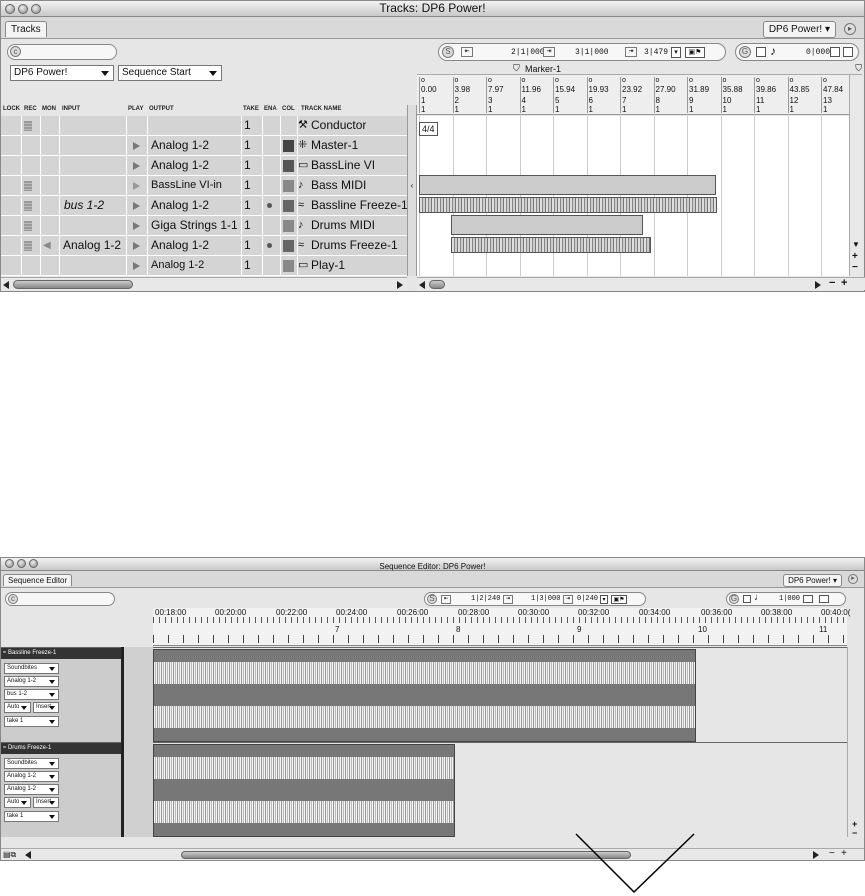 The height and width of the screenshot is (896, 865). I want to click on step-icon: ⇥, so click(508, 599).